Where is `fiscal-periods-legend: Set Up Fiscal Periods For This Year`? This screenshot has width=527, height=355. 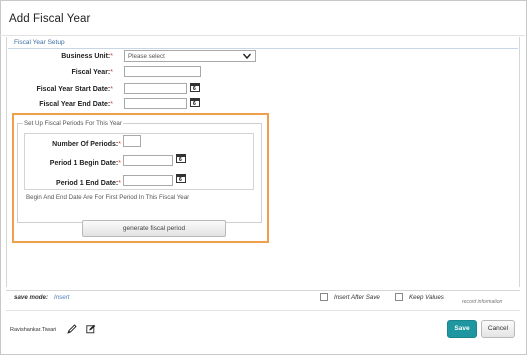
fiscal-periods-legend: Set Up Fiscal Periods For This Year is located at coordinates (73, 123).